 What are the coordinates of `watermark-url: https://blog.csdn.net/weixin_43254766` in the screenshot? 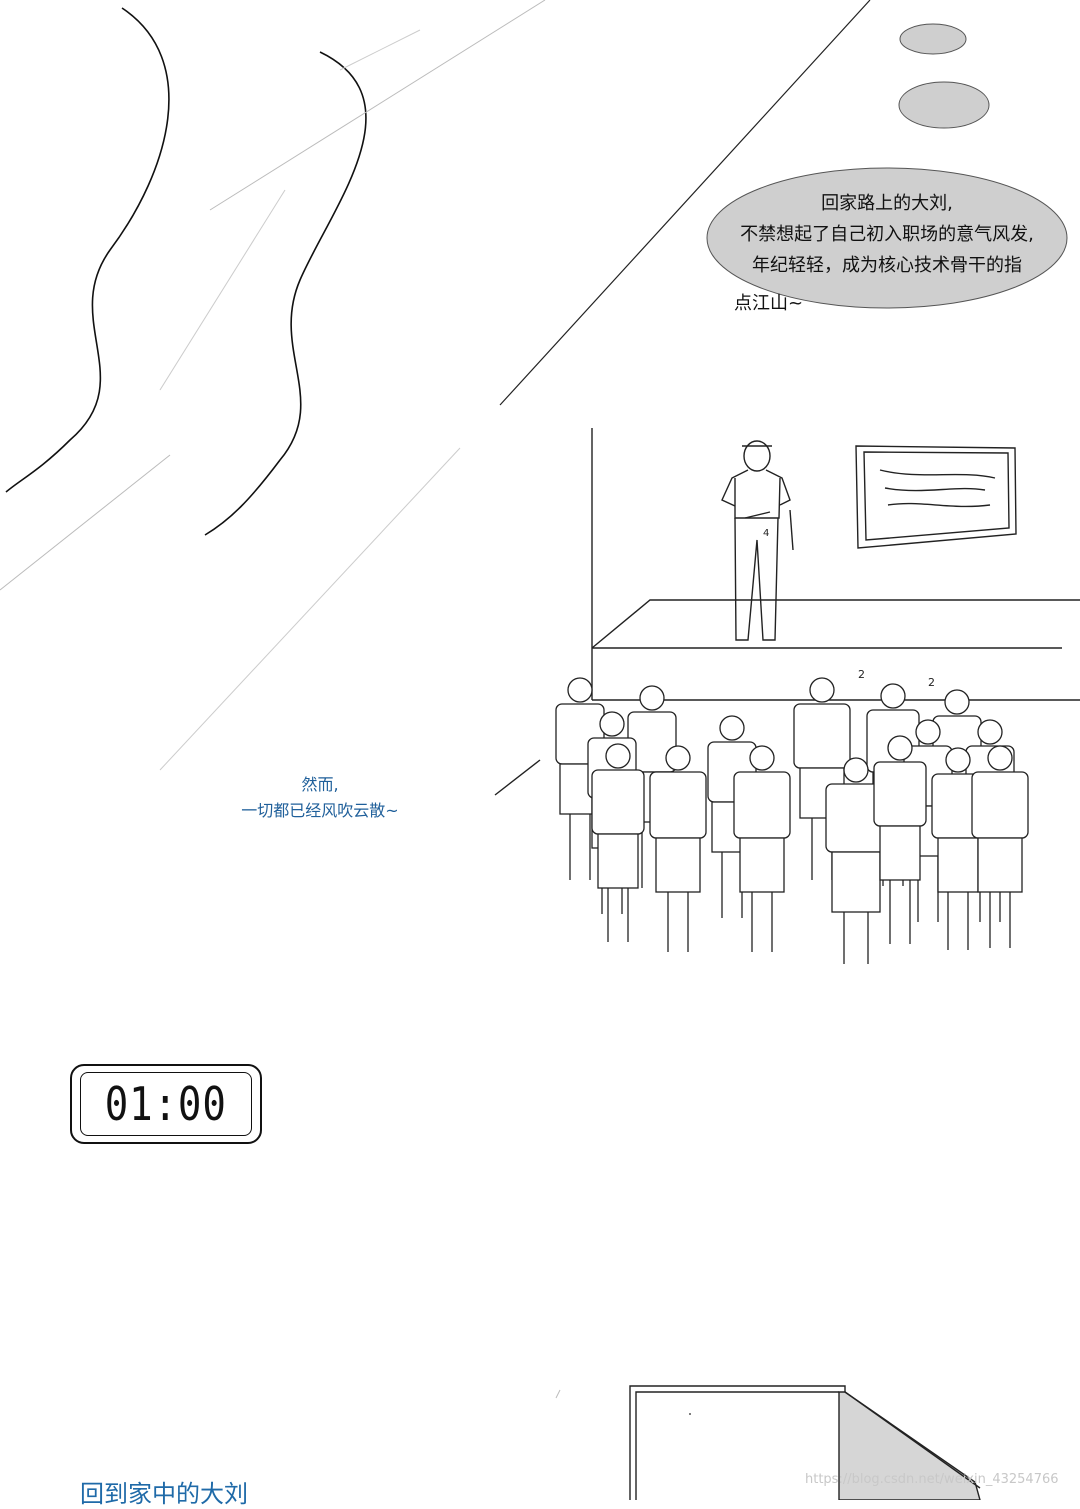 It's located at (932, 1479).